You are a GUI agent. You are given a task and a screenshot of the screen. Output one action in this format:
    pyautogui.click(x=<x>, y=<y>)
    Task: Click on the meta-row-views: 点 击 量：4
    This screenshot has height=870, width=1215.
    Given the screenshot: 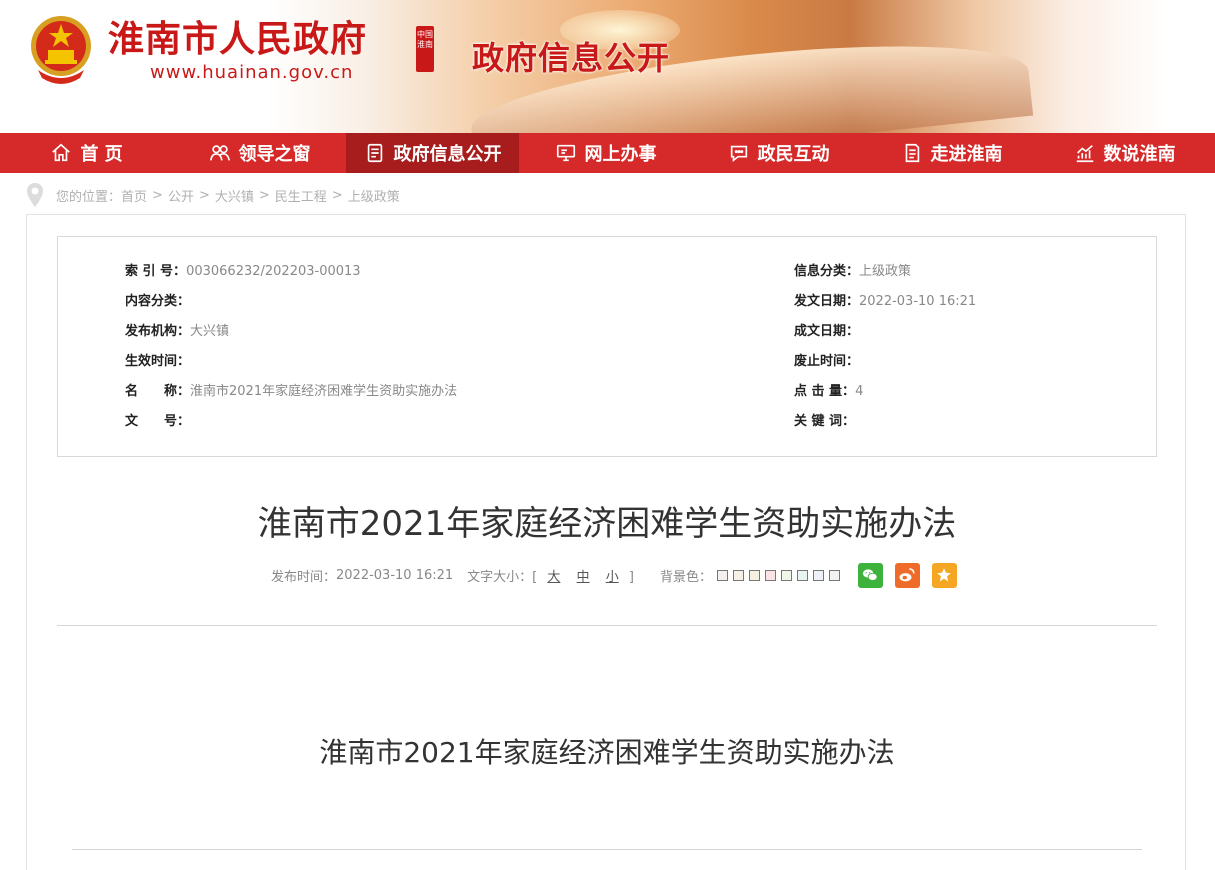 What is the action you would take?
    pyautogui.click(x=885, y=392)
    